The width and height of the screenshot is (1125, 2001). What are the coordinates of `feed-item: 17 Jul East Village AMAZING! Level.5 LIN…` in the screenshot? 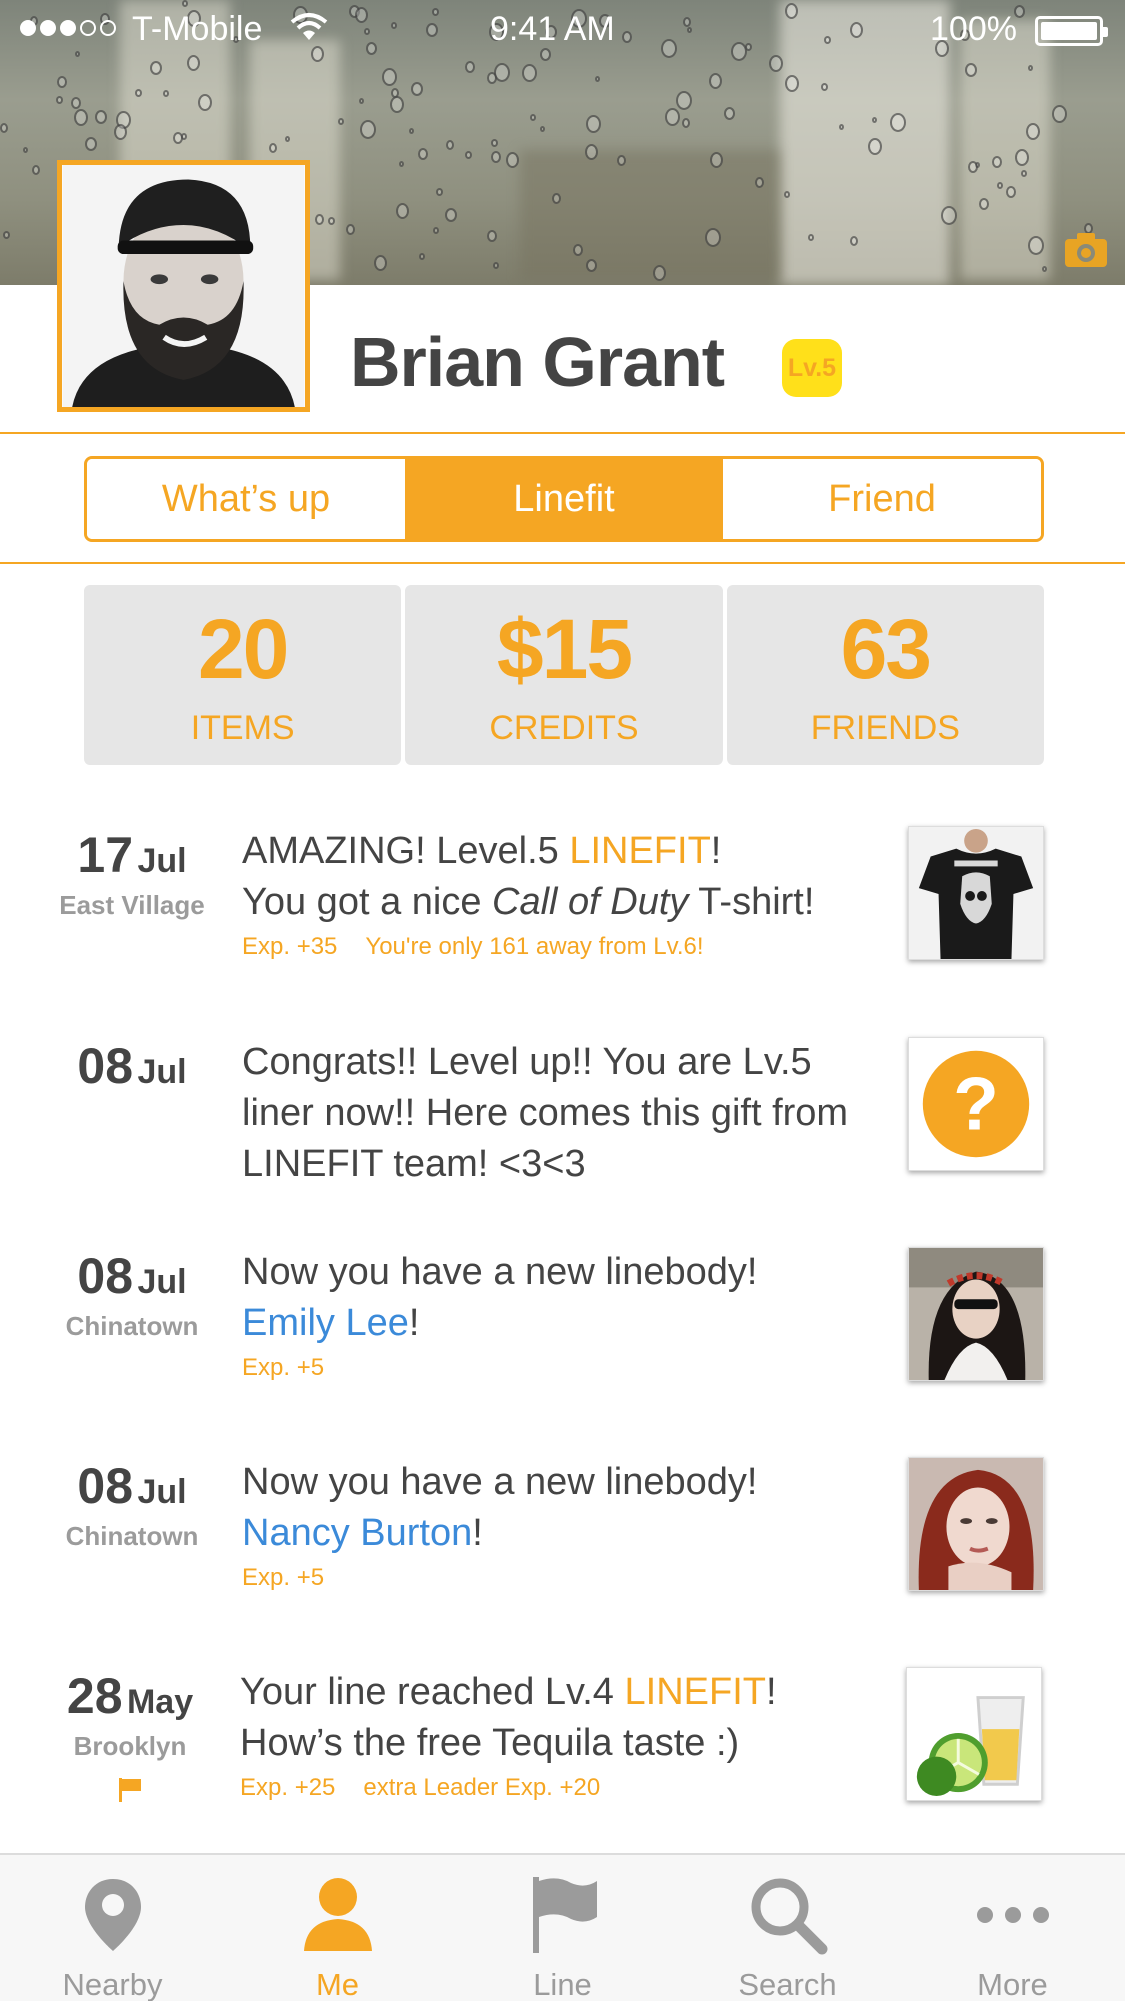 It's located at (562, 901).